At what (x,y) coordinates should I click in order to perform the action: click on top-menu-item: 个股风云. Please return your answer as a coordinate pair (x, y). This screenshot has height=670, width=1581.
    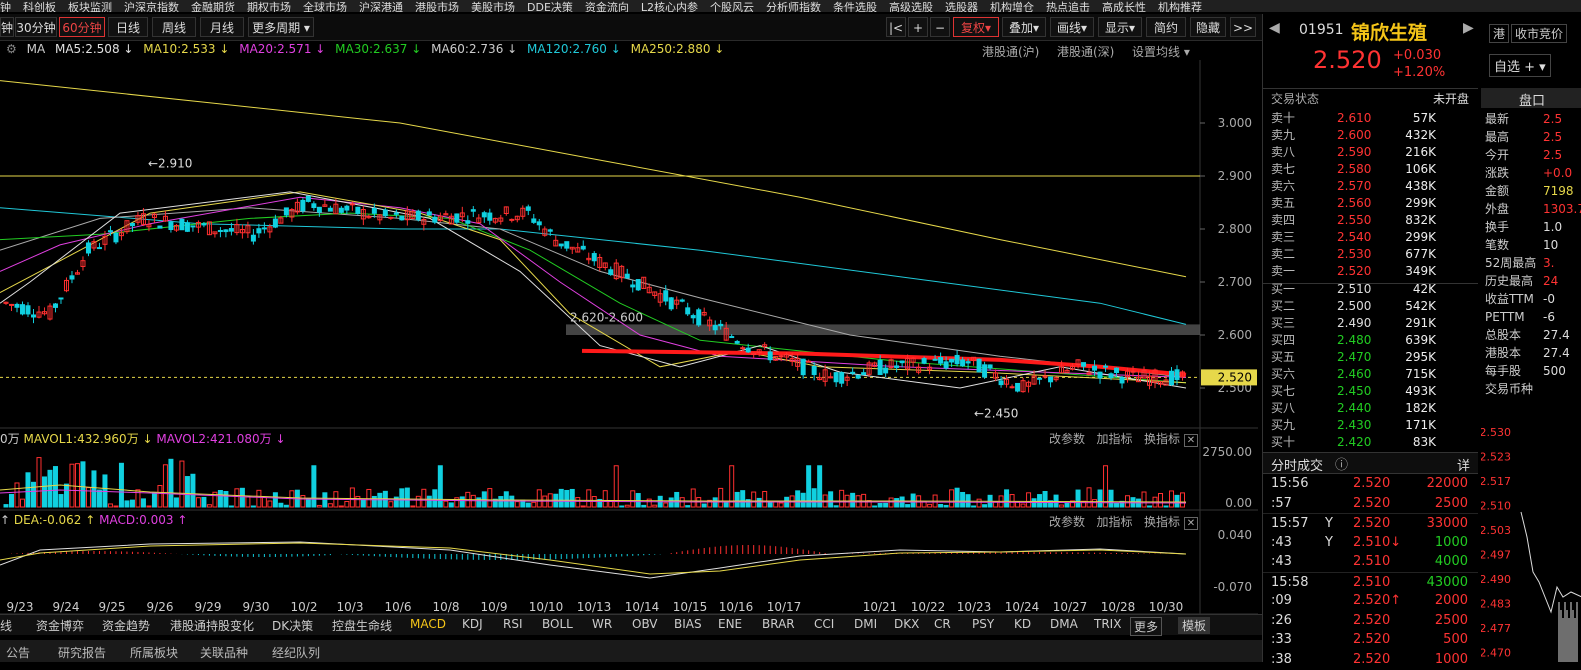
    Looking at the image, I should click on (732, 7).